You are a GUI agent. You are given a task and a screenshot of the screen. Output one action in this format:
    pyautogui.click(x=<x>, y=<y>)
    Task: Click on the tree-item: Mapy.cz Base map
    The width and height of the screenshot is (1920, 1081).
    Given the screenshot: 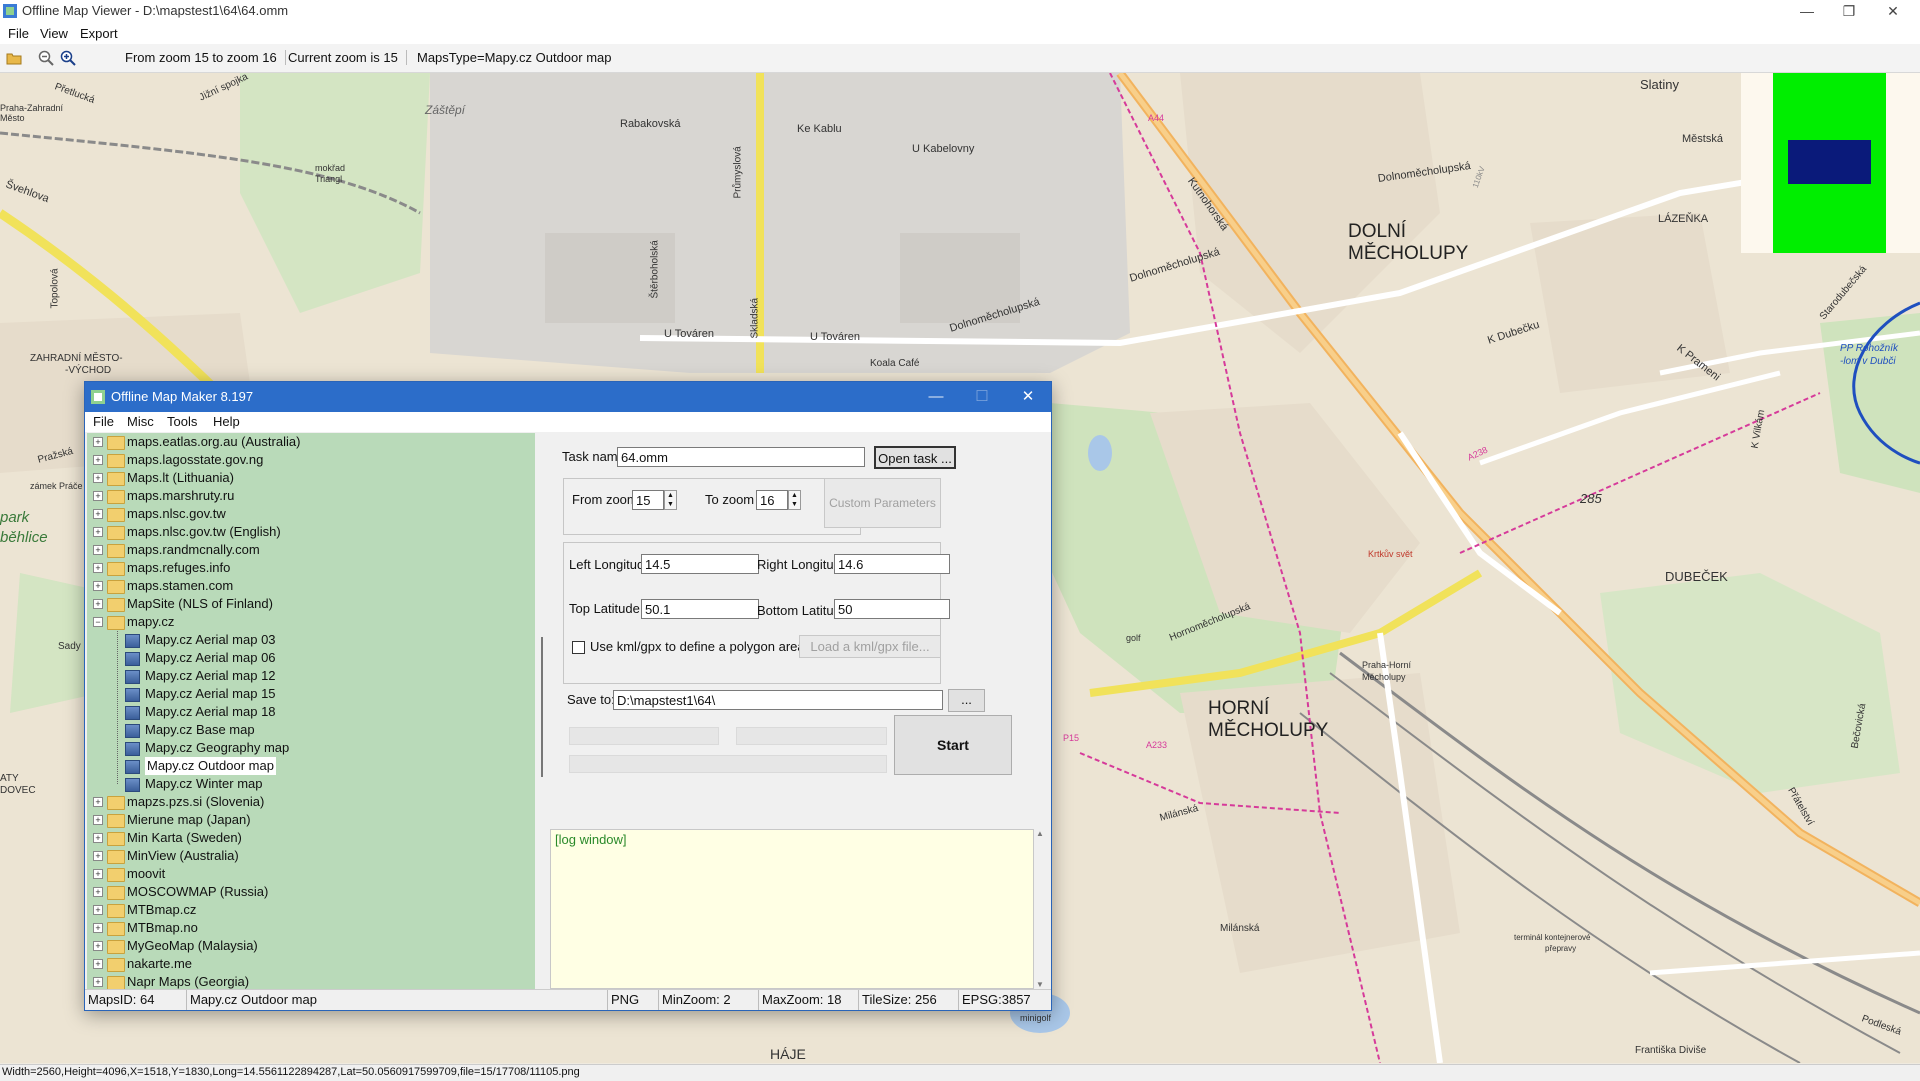 What is the action you would take?
    pyautogui.click(x=311, y=730)
    